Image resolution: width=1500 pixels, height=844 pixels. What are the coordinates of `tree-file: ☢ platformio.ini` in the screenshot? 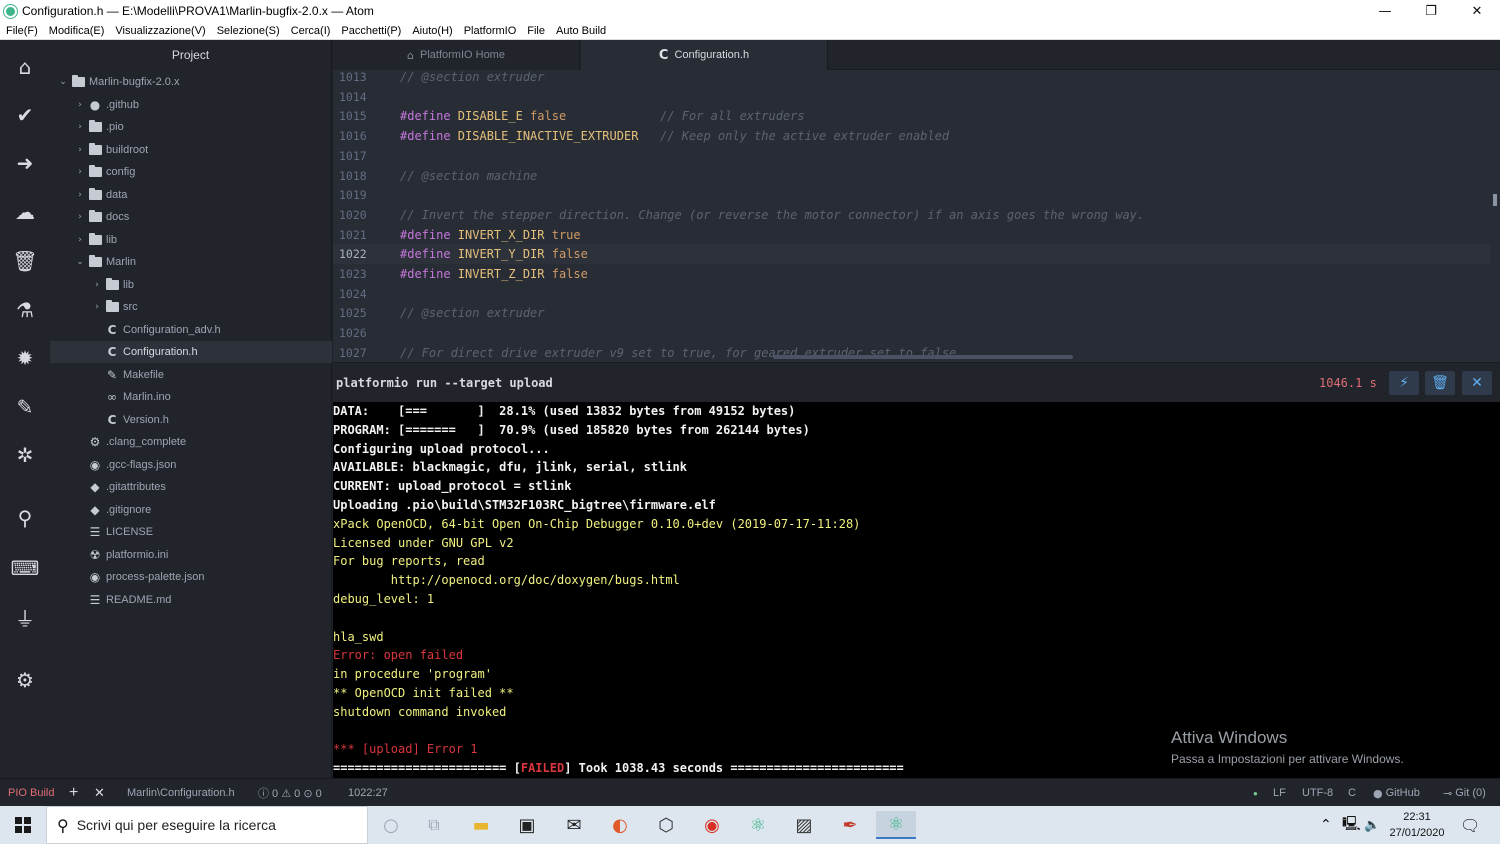 It's located at (191, 555).